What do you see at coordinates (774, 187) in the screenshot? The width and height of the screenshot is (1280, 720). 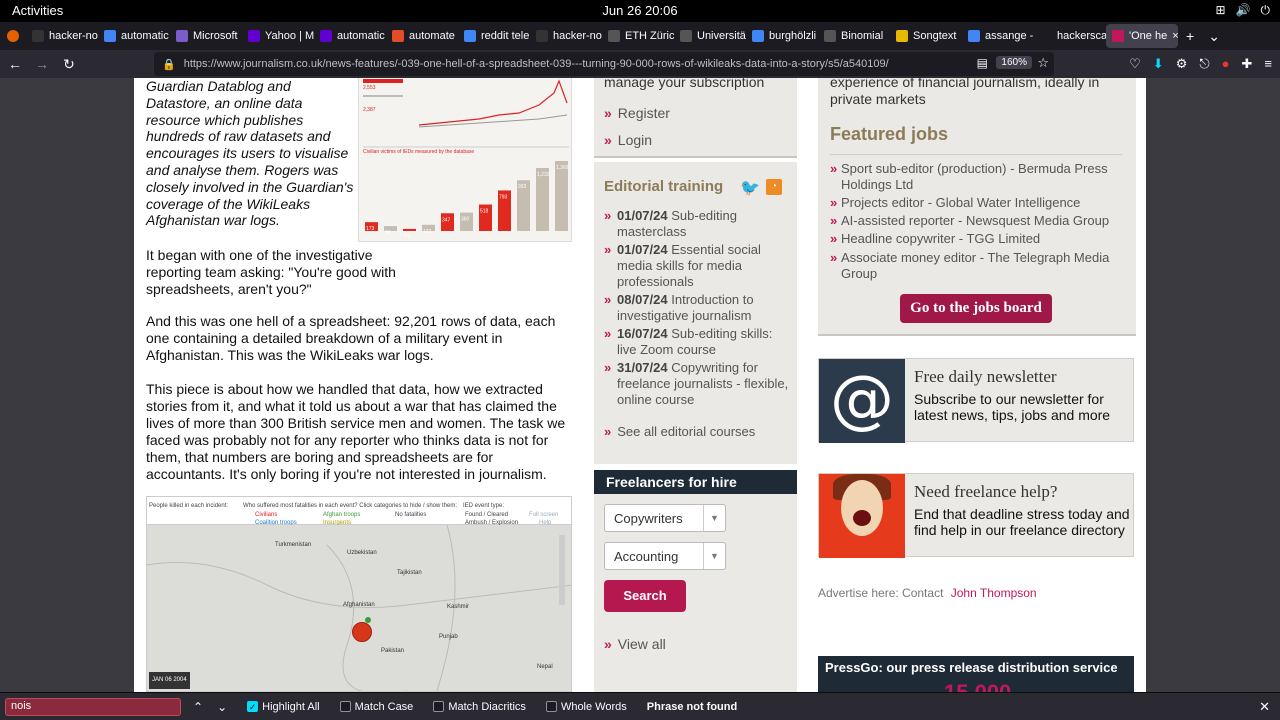 I see `rss-icon: ◔` at bounding box center [774, 187].